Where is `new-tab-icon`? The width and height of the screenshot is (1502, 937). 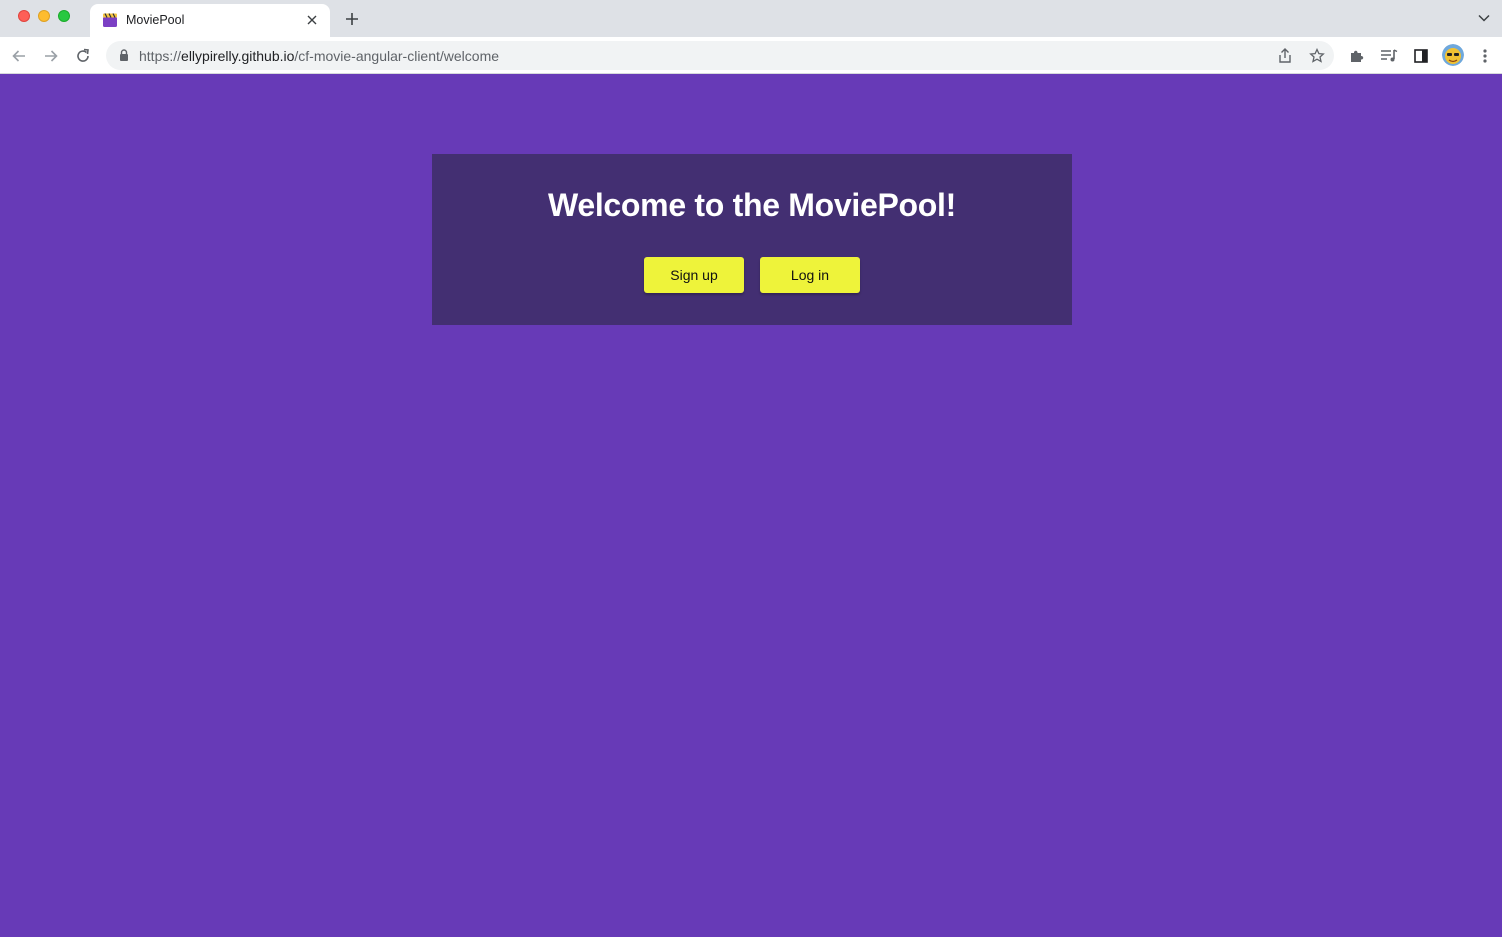 new-tab-icon is located at coordinates (352, 19).